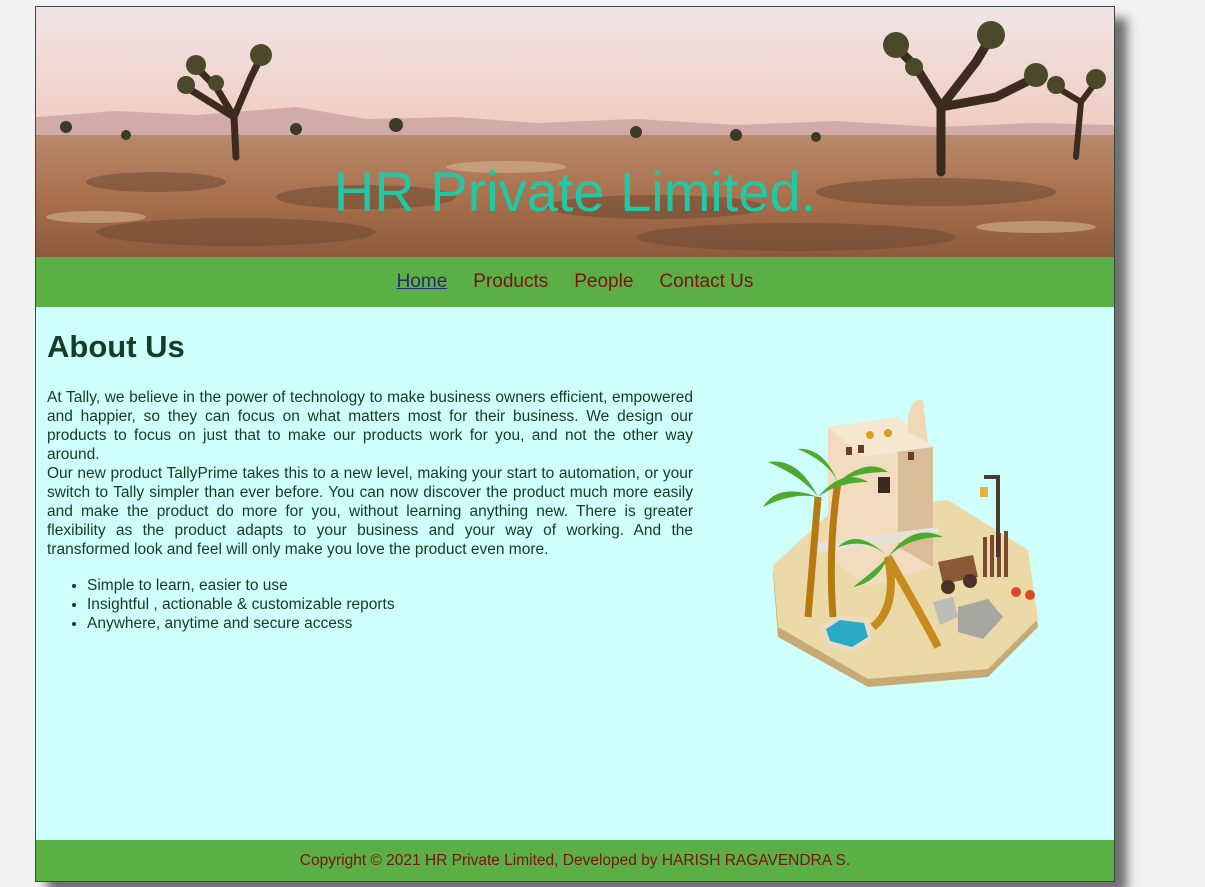 This screenshot has height=887, width=1205. Describe the element at coordinates (900, 543) in the screenshot. I see `isometric-house-illustration` at that location.